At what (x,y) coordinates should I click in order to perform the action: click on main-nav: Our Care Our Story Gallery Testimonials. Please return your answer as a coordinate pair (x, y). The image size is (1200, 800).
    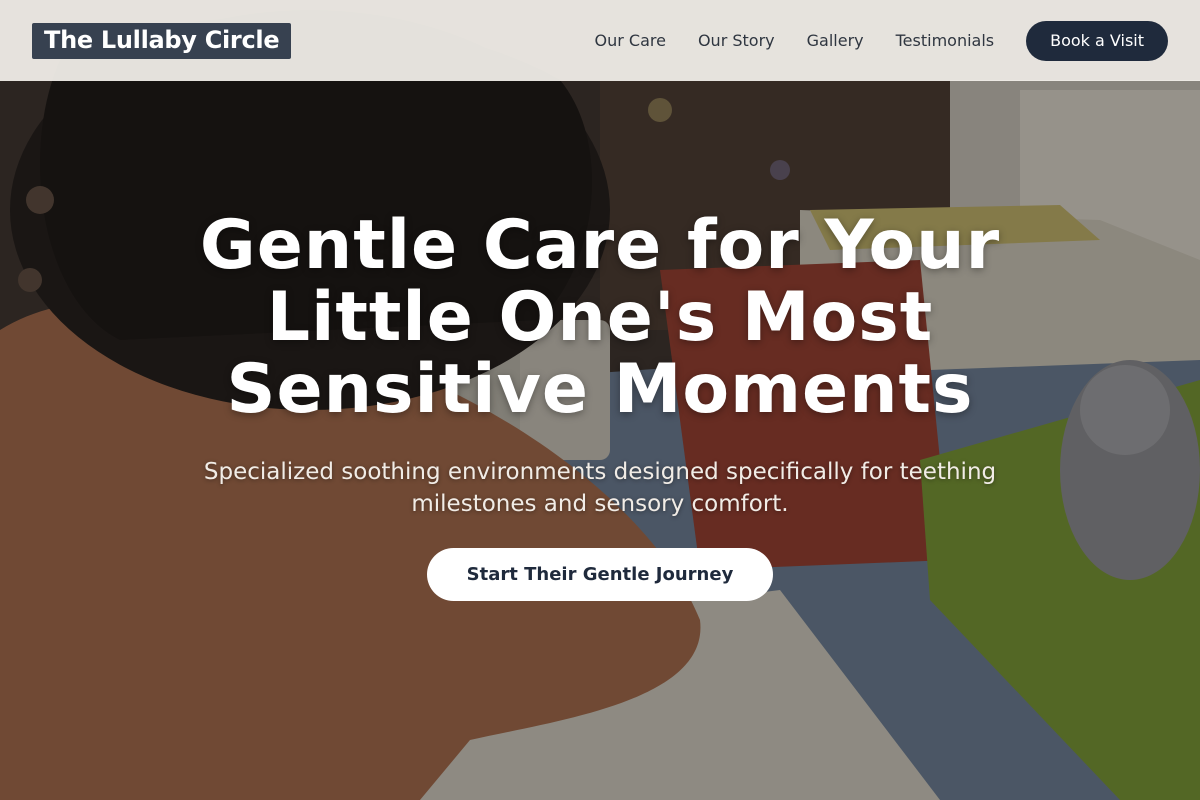
    Looking at the image, I should click on (795, 40).